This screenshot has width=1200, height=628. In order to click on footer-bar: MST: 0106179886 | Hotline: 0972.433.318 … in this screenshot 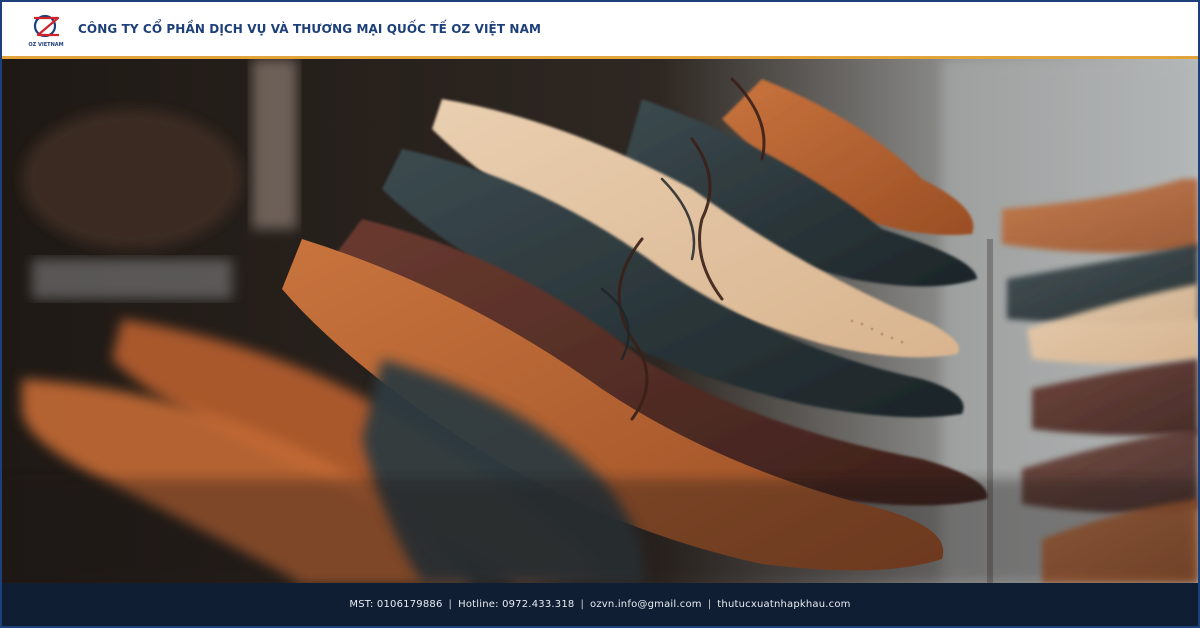, I will do `click(600, 604)`.